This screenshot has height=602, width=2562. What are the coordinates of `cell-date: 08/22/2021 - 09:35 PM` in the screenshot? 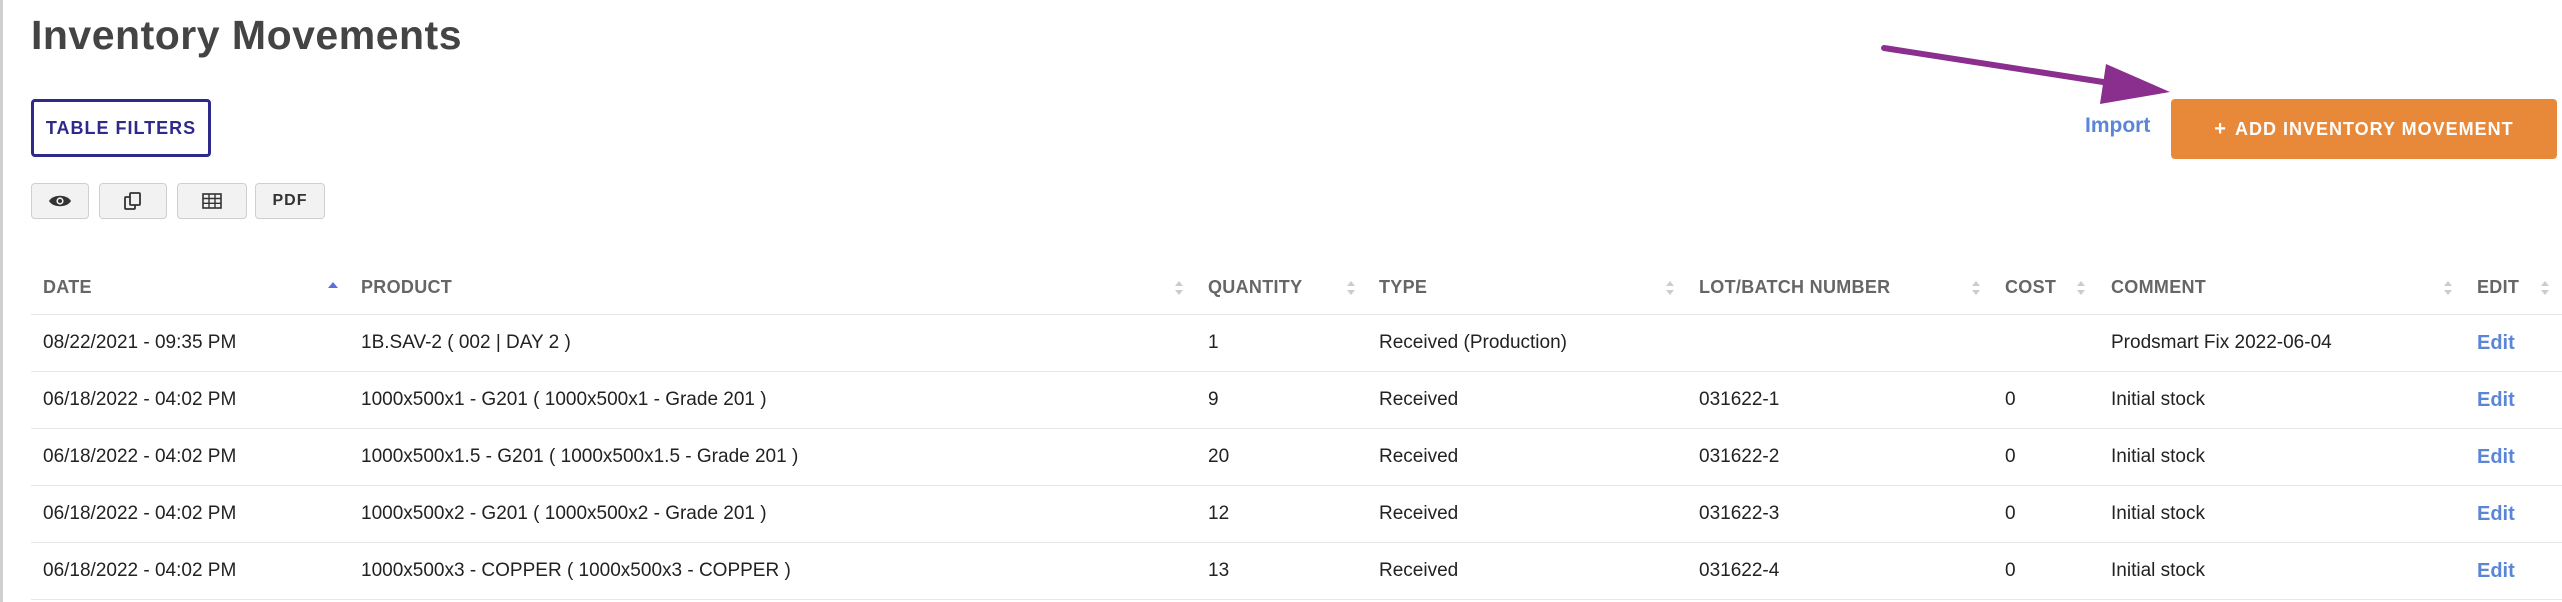 It's located at (140, 342).